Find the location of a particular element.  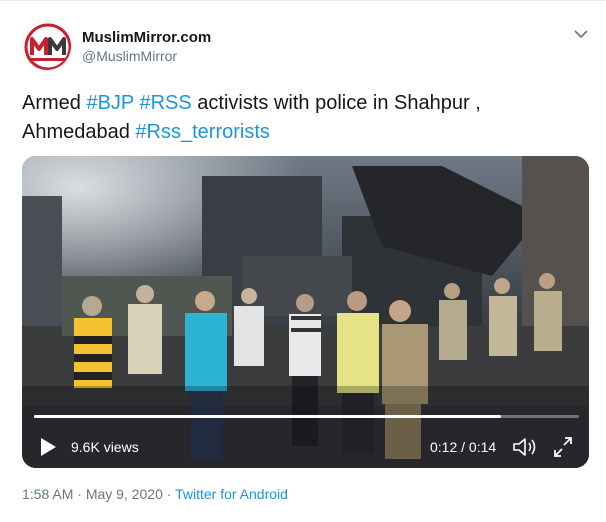

avatar is located at coordinates (47, 46).